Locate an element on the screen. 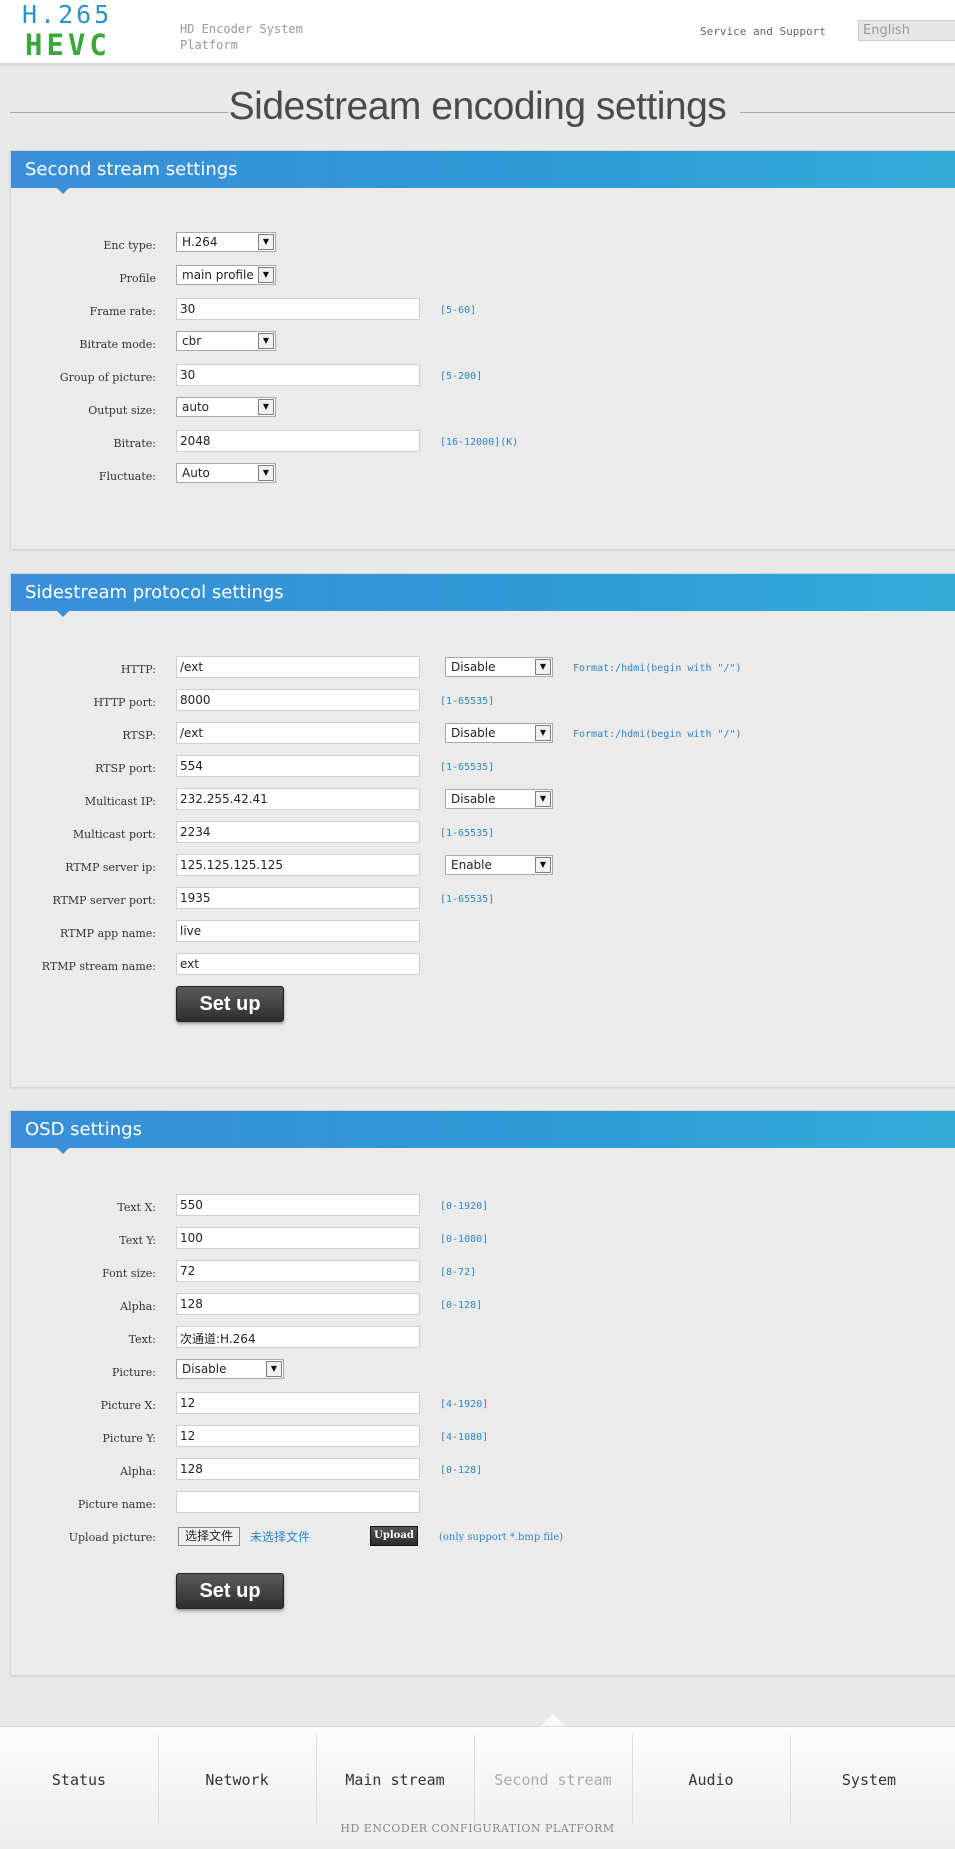  title-rule-right is located at coordinates (847, 112).